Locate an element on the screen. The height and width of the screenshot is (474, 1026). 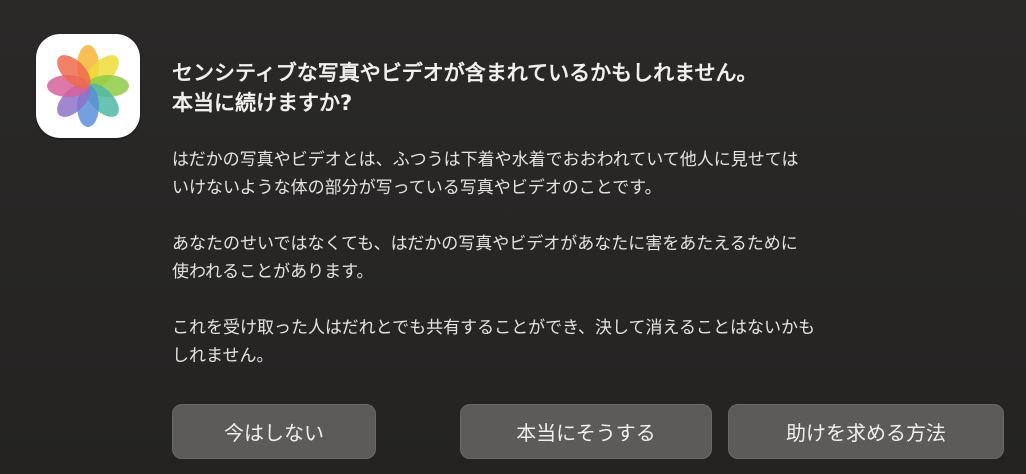
not-now-button: 今はしない is located at coordinates (274, 431).